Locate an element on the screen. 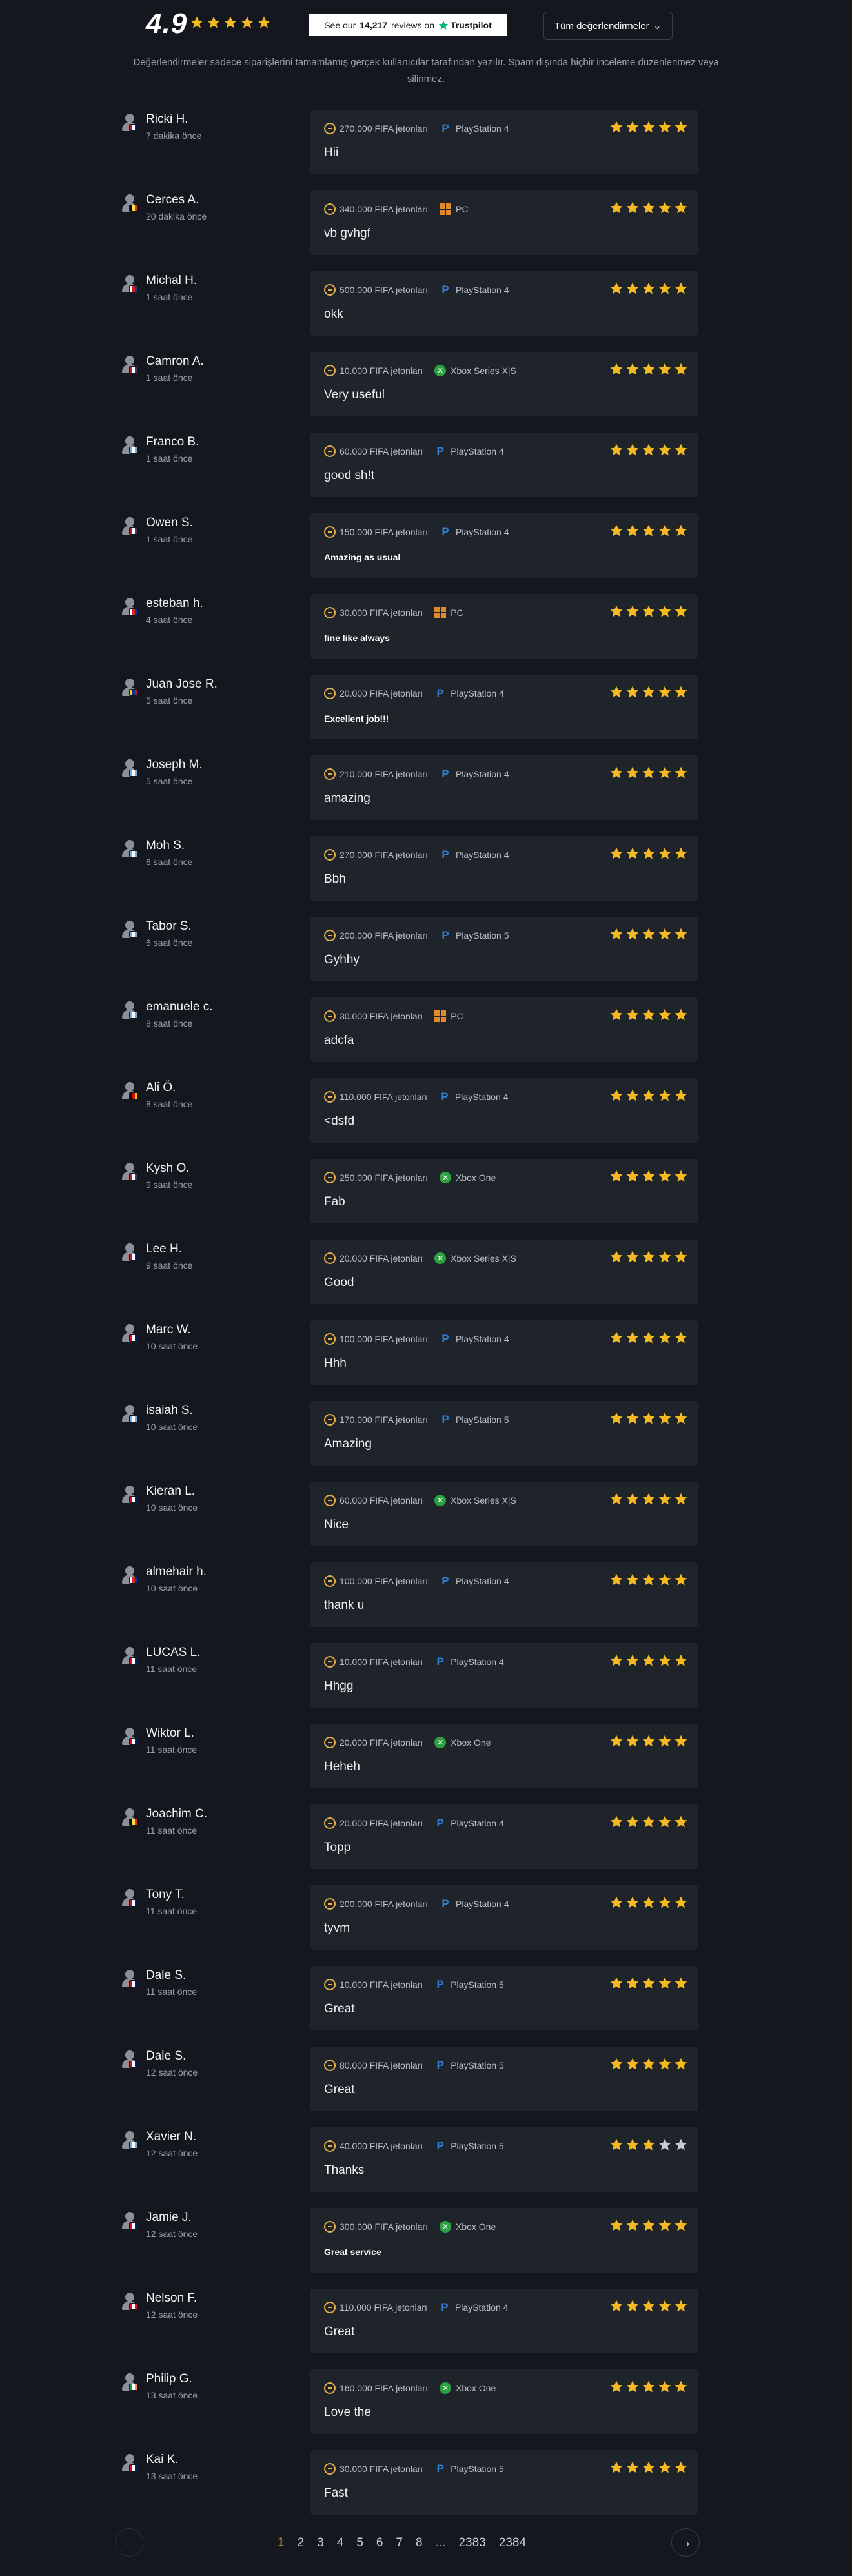 The height and width of the screenshot is (2576, 852). reviewer-name: Tony T. is located at coordinates (165, 1895).